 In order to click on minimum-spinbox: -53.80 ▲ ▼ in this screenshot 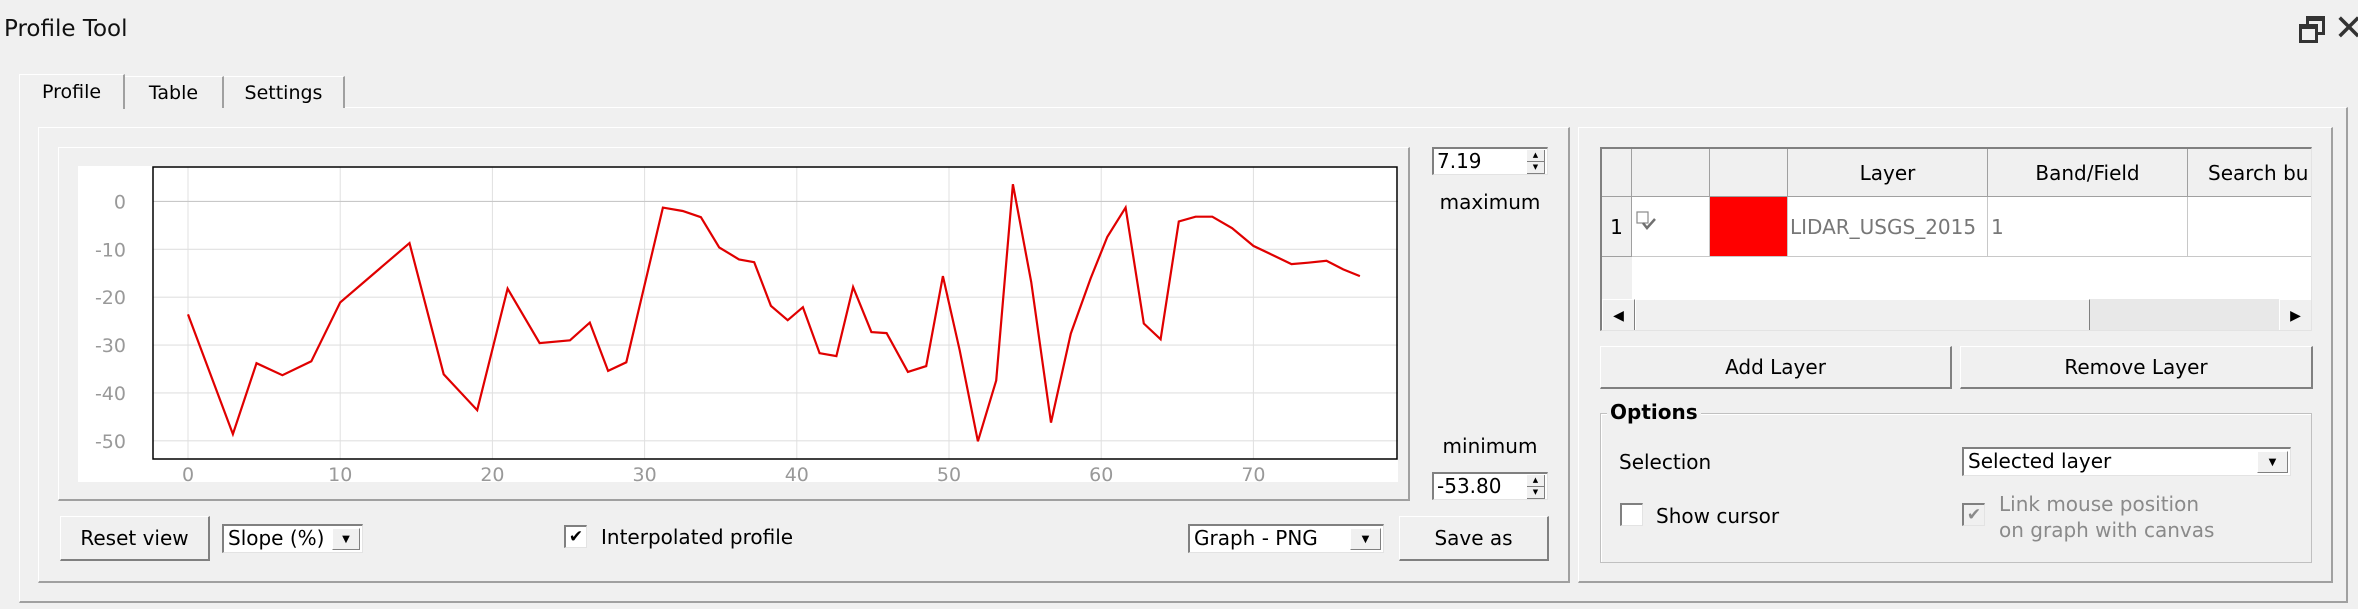, I will do `click(1490, 486)`.